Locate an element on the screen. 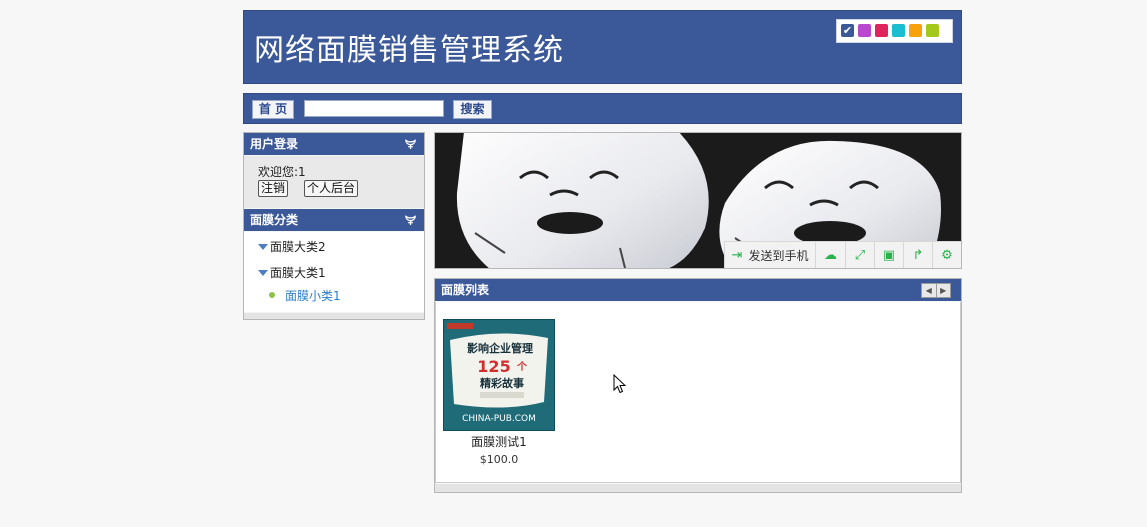 Image resolution: width=1147 pixels, height=527 pixels. welcome-text: 欢迎您:1 is located at coordinates (282, 172).